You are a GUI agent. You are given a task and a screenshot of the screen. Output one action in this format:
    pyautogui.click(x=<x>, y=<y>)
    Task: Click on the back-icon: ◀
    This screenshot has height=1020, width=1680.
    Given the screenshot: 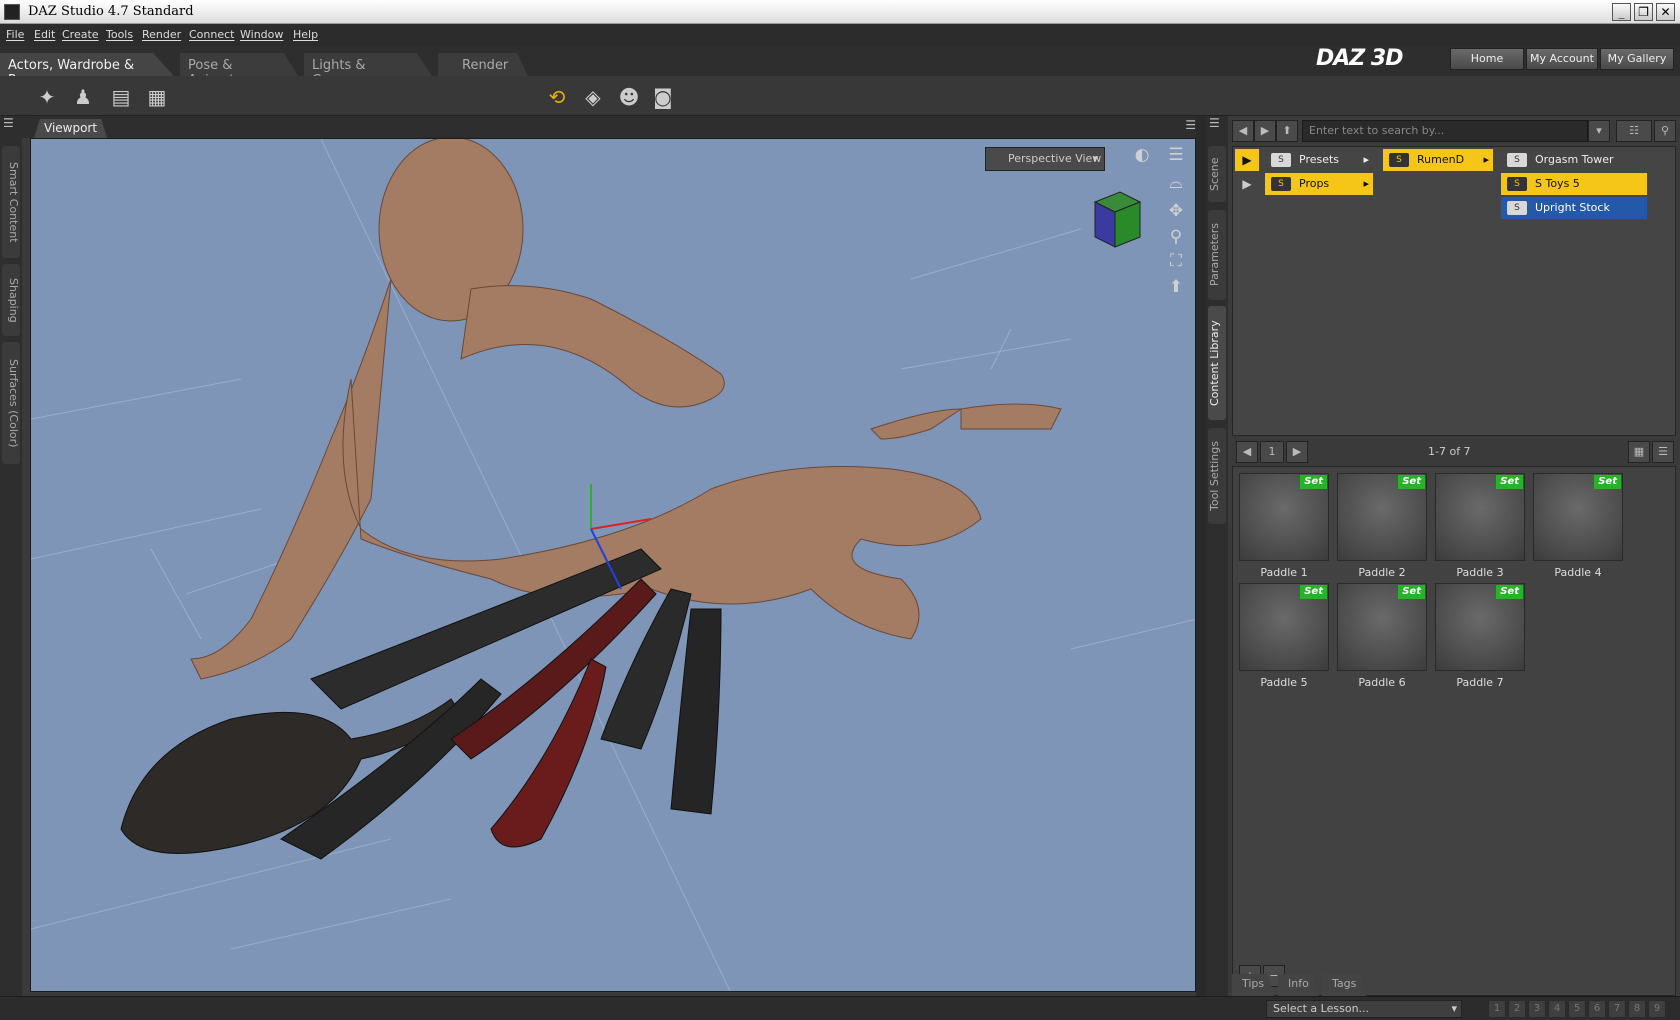 What is the action you would take?
    pyautogui.click(x=1243, y=131)
    